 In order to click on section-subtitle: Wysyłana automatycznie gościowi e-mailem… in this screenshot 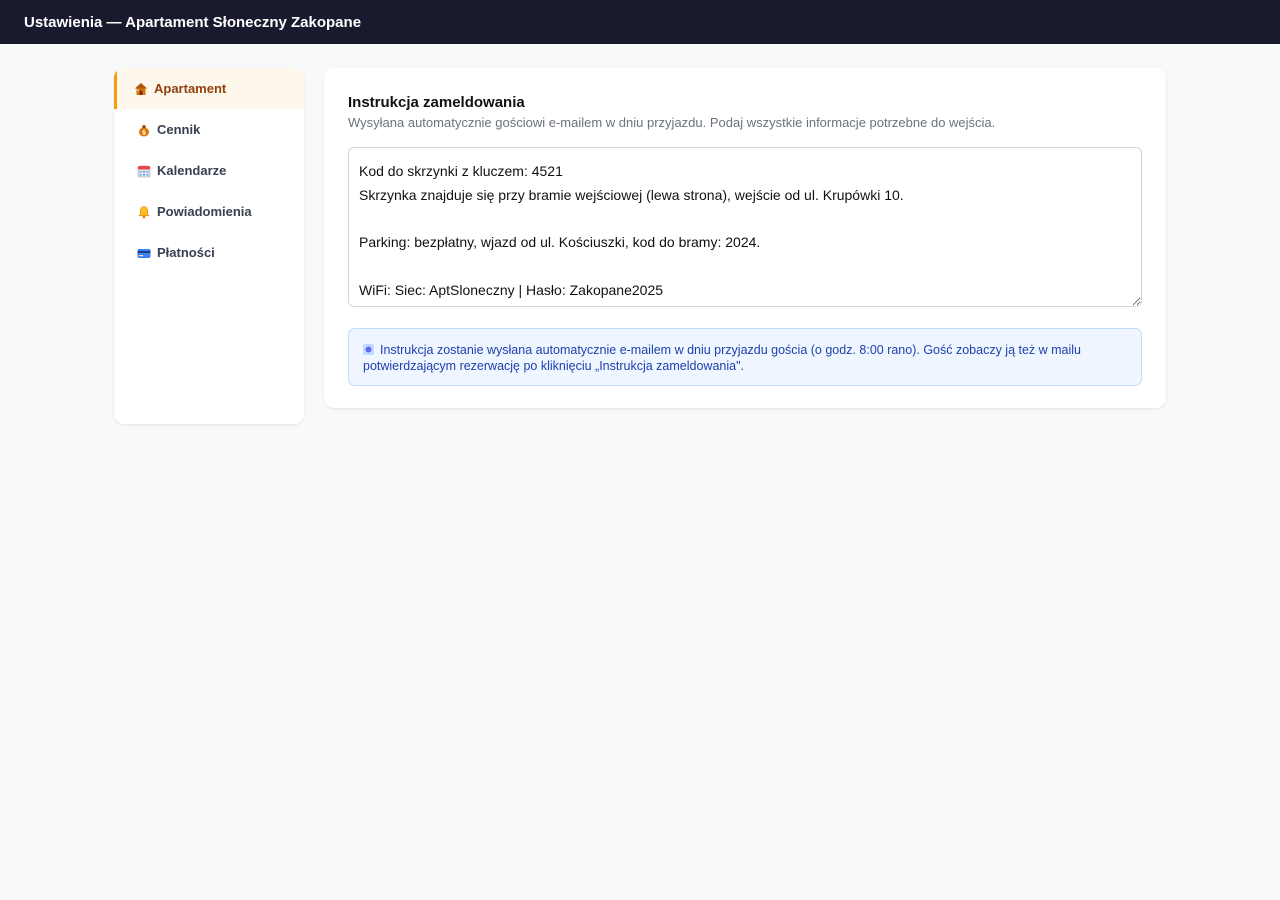, I will do `click(672, 122)`.